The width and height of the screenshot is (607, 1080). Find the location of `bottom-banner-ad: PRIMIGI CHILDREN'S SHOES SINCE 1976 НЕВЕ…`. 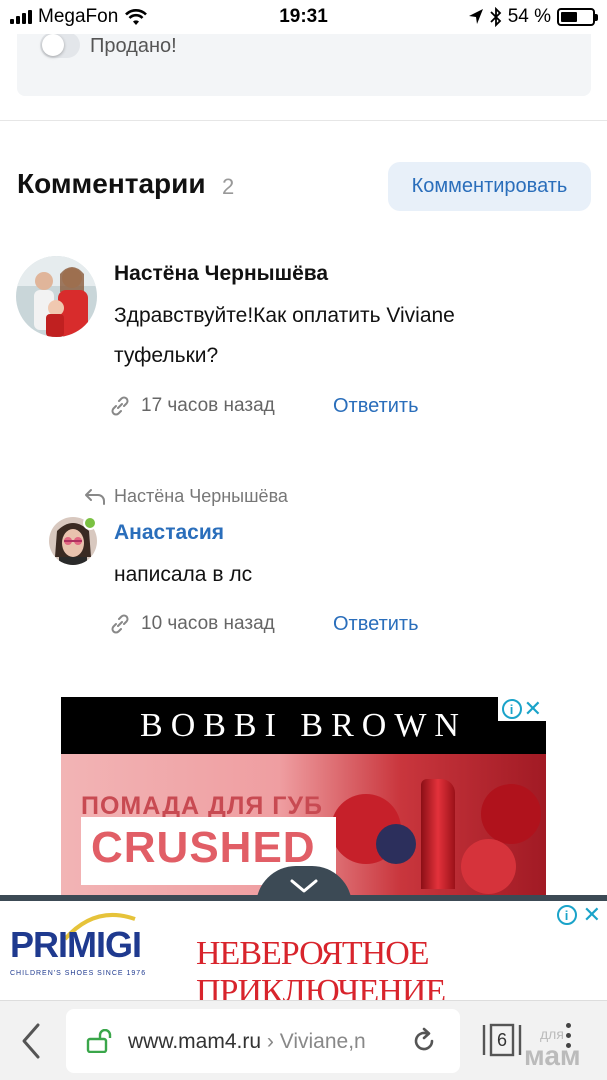

bottom-banner-ad: PRIMIGI CHILDREN'S SHOES SINCE 1976 НЕВЕ… is located at coordinates (303, 952).